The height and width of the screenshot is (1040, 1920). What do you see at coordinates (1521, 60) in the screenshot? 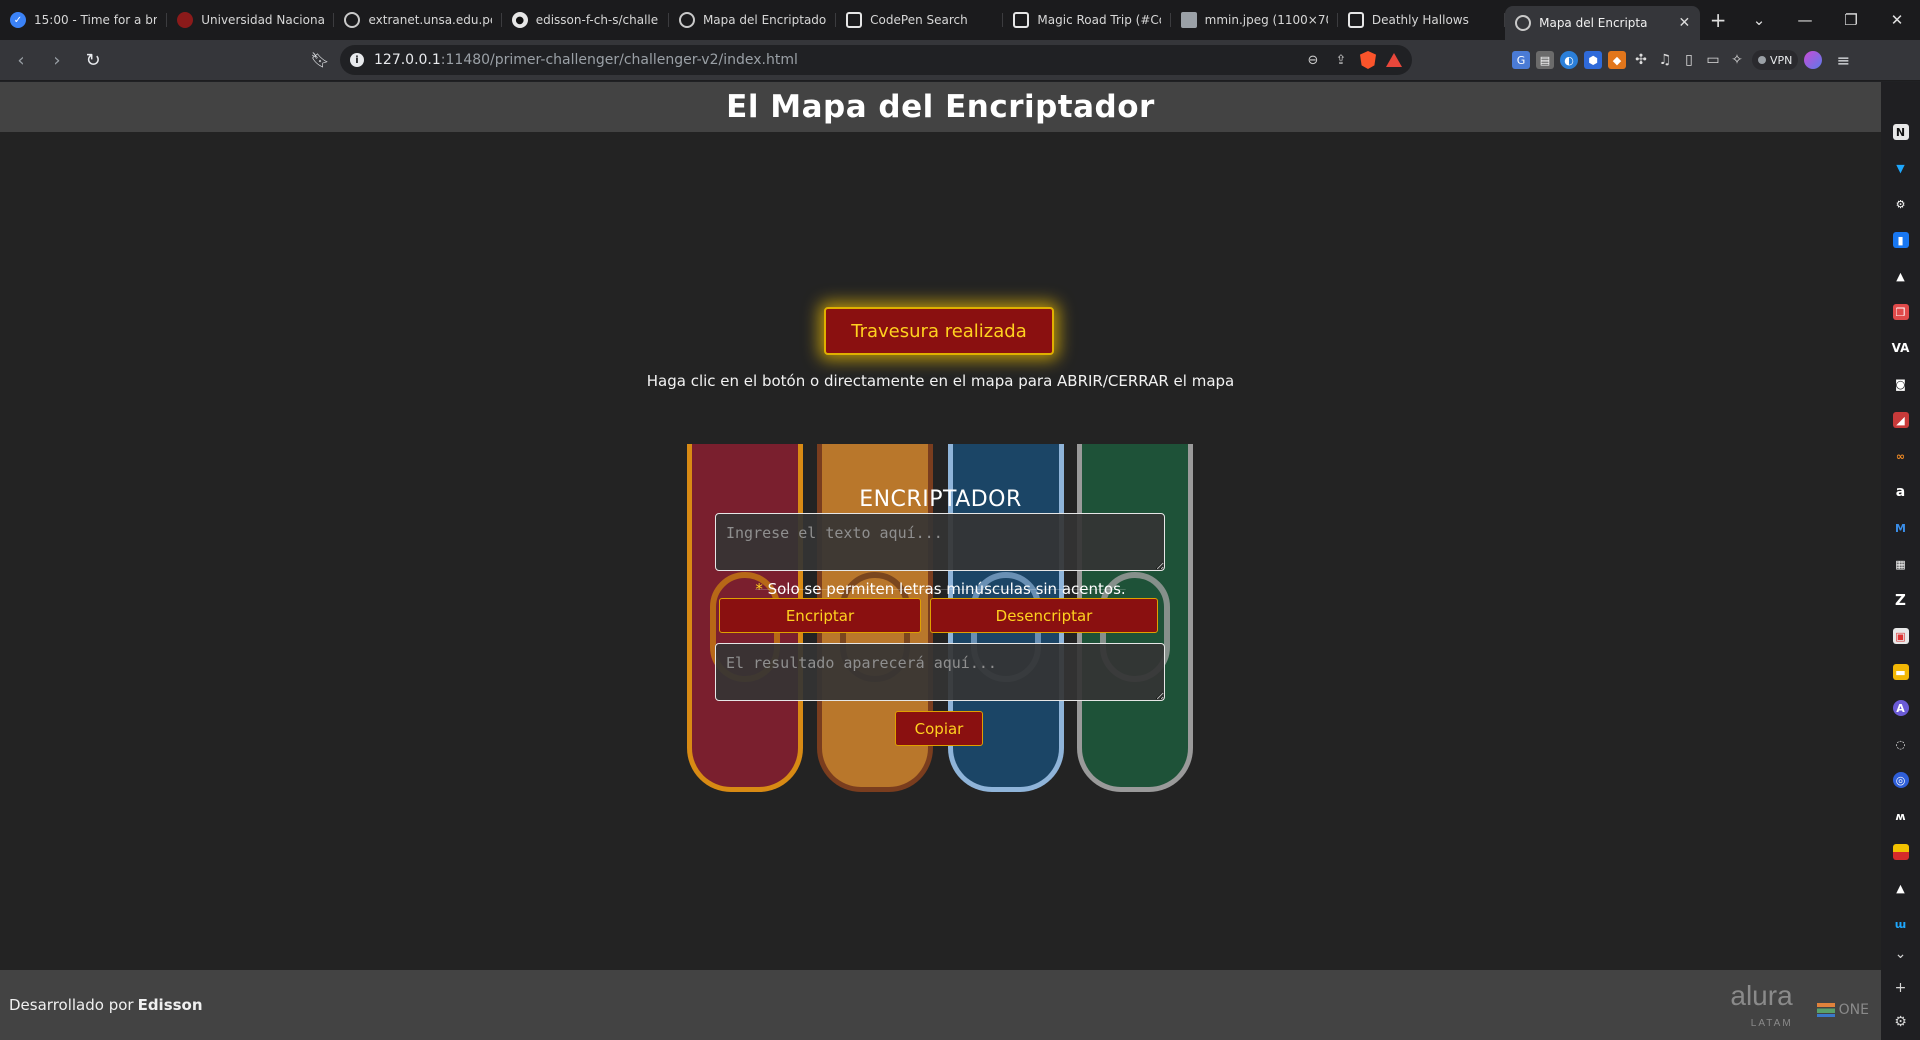
I see `translate-extension-icon: G` at bounding box center [1521, 60].